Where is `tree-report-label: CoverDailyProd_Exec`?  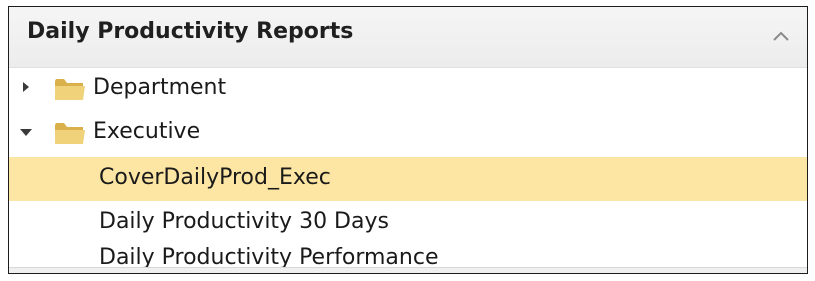 tree-report-label: CoverDailyProd_Exec is located at coordinates (215, 177).